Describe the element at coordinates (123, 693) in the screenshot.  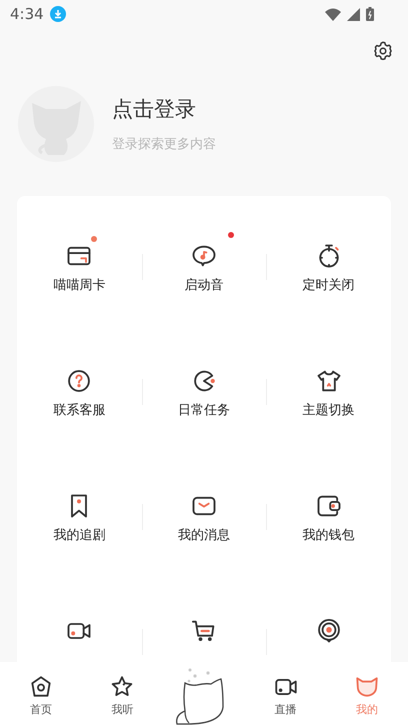
I see `tab-bar-item: 我听` at that location.